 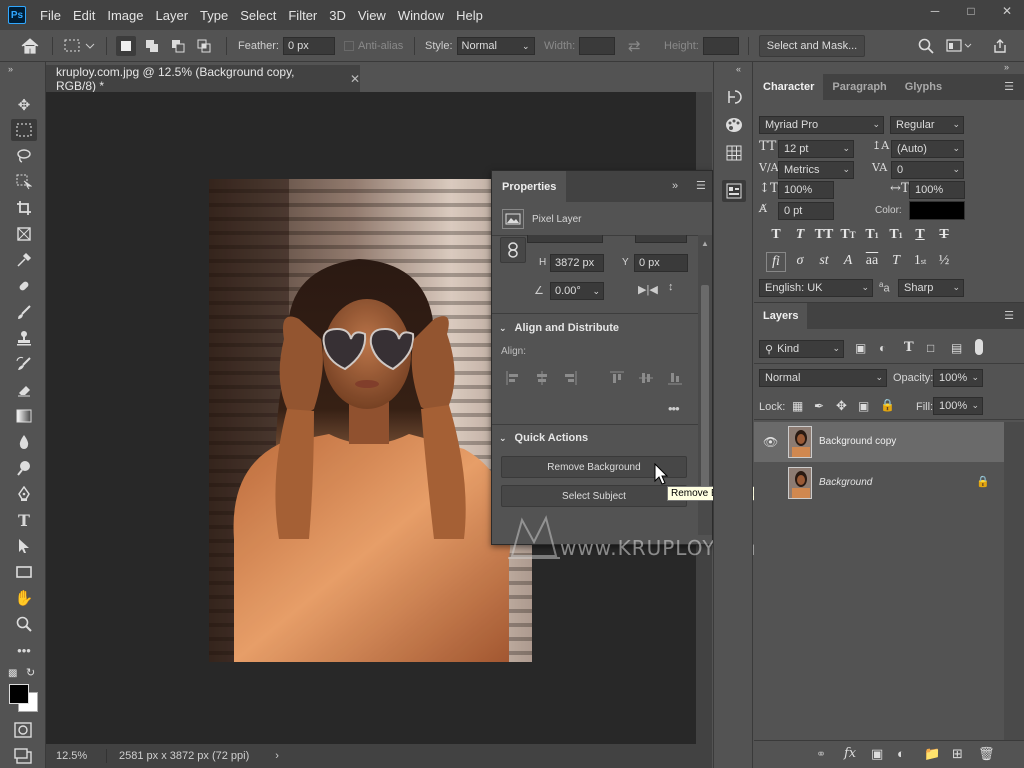 I want to click on tab-character: Character, so click(x=789, y=87).